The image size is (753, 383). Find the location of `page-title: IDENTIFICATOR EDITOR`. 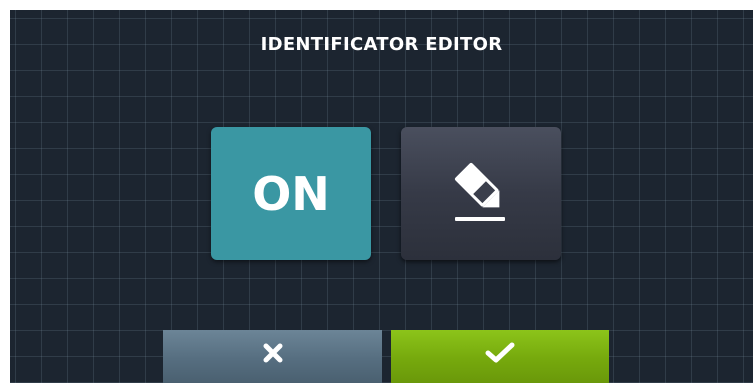

page-title: IDENTIFICATOR EDITOR is located at coordinates (381, 44).